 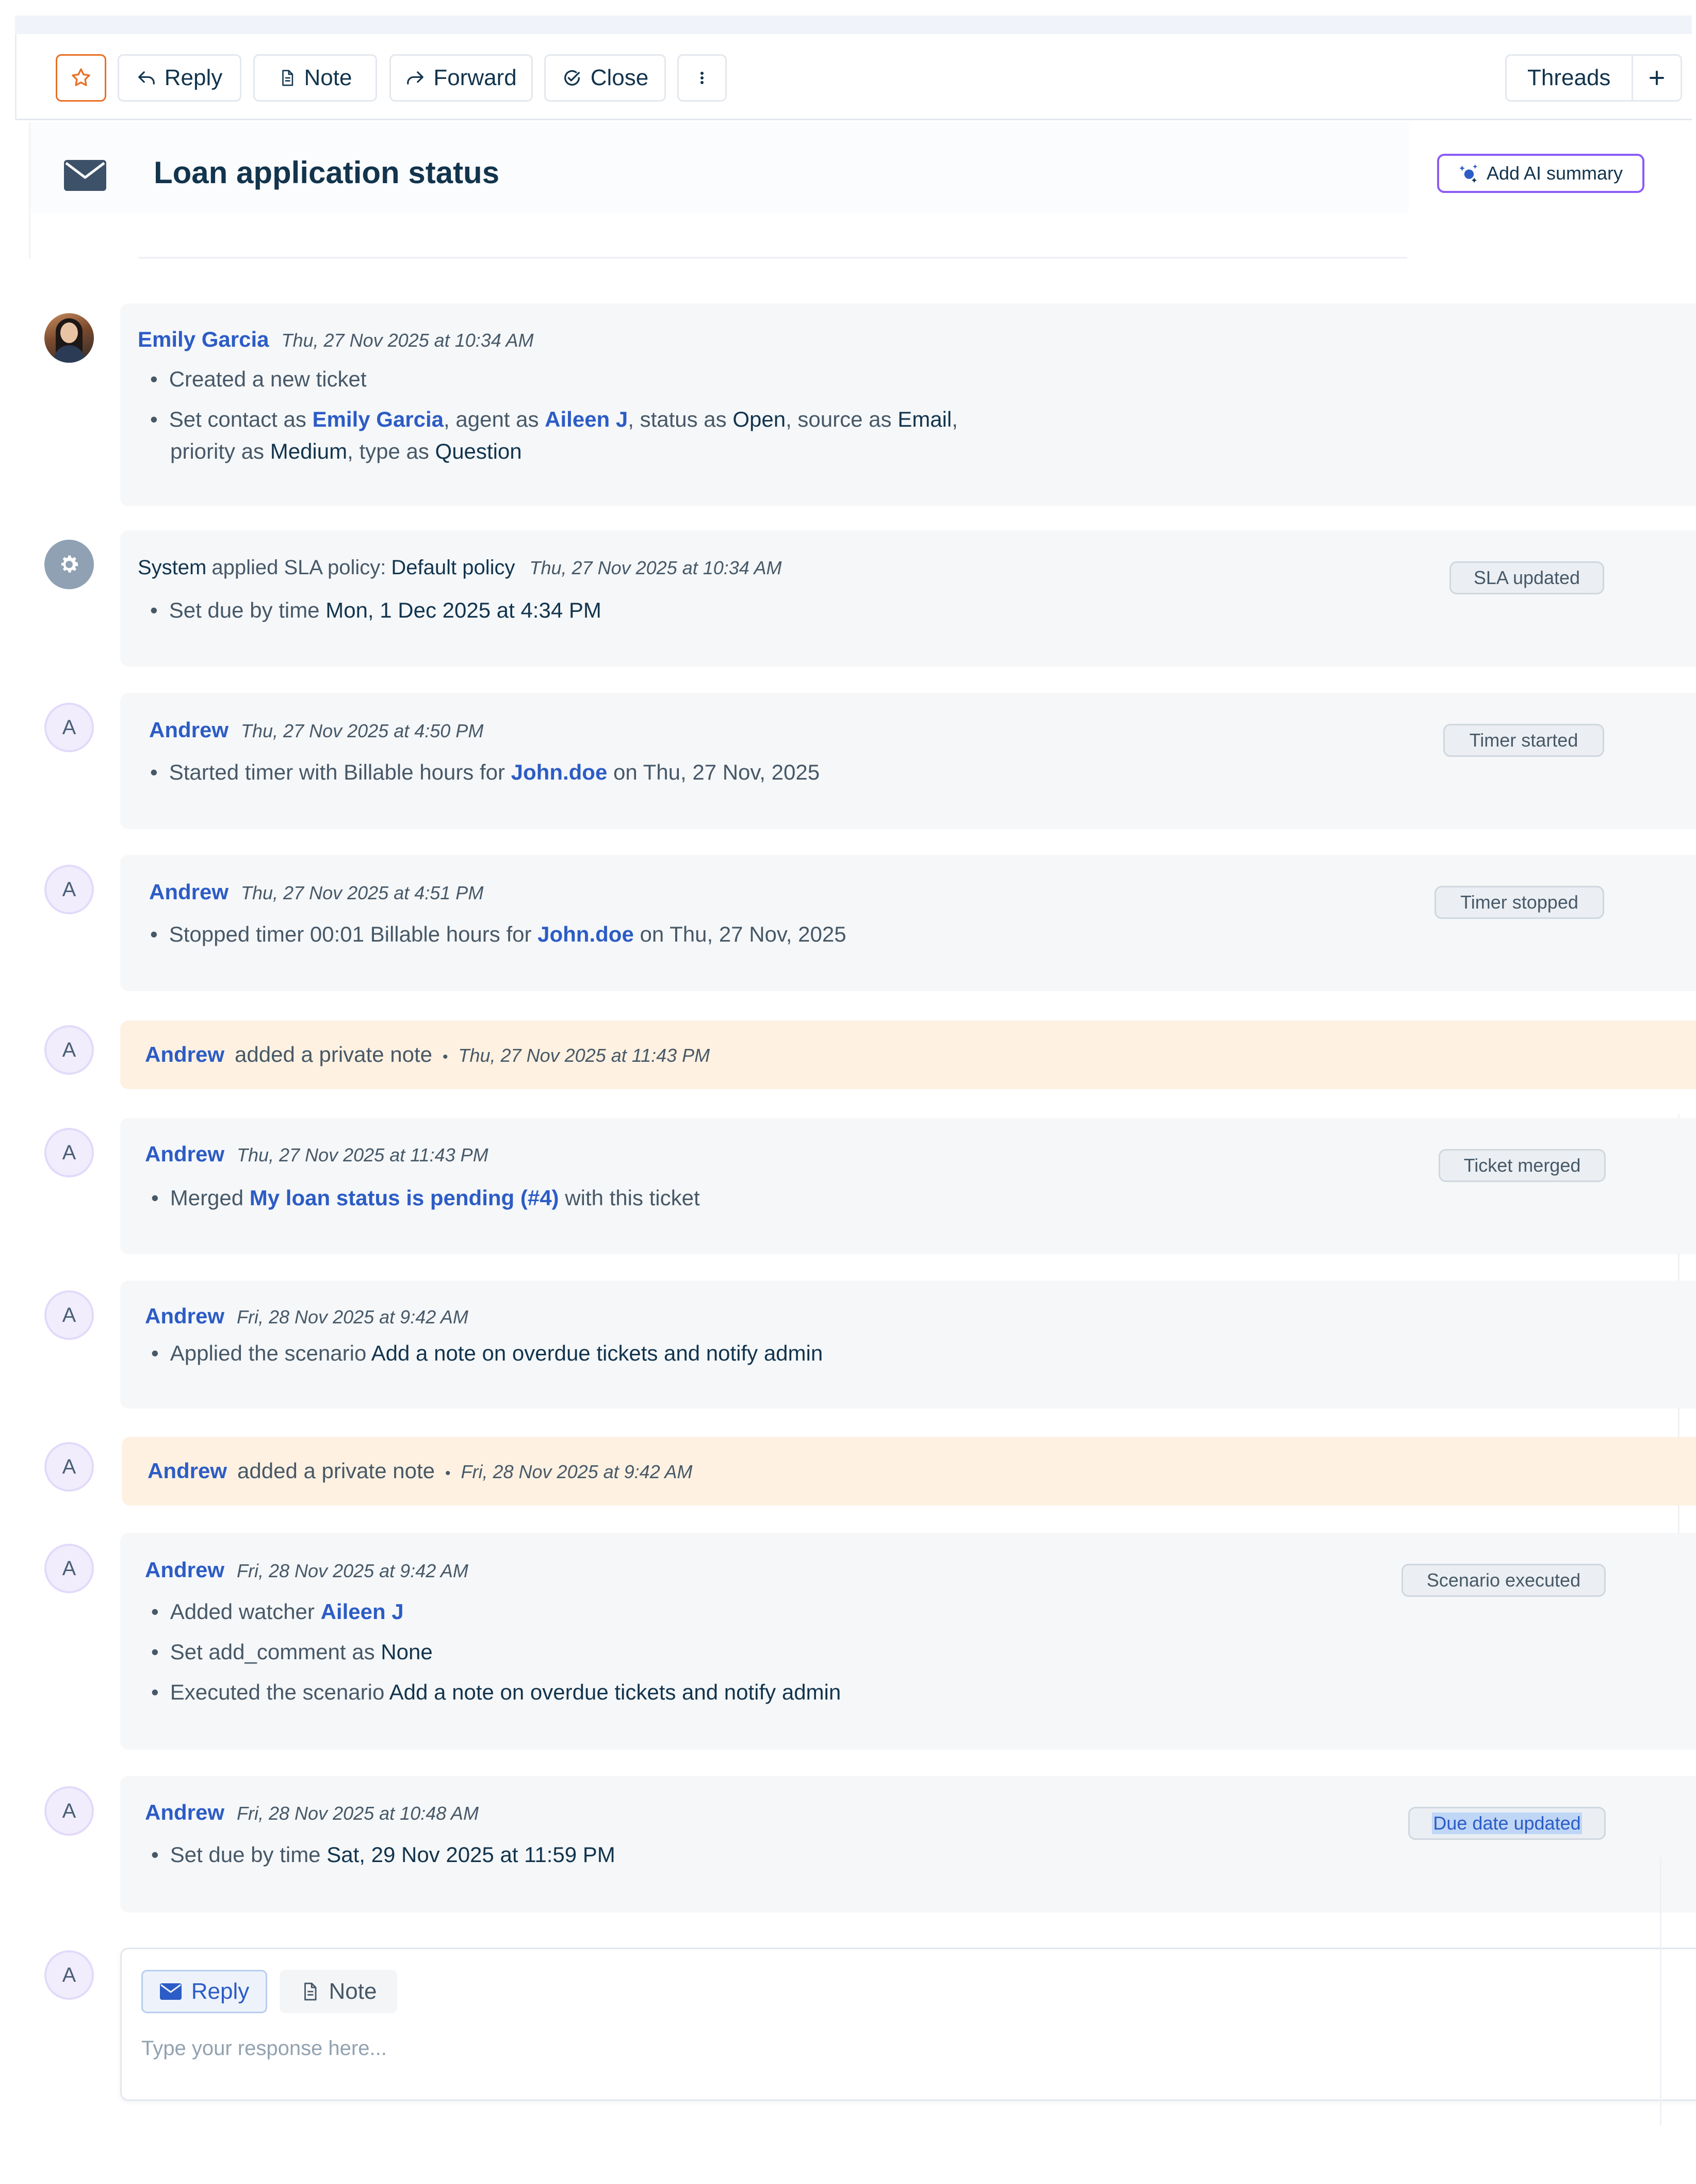 I want to click on activity-author: Emily Garcia, so click(x=203, y=339).